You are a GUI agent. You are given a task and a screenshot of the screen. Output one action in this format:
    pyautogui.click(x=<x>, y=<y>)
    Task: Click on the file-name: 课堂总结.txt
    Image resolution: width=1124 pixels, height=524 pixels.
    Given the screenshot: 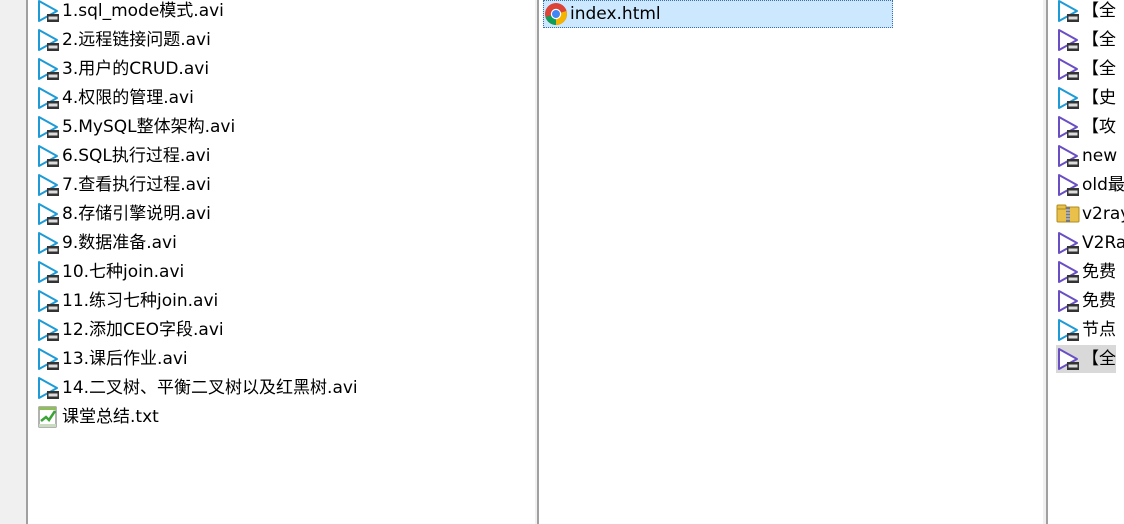 What is the action you would take?
    pyautogui.click(x=110, y=417)
    